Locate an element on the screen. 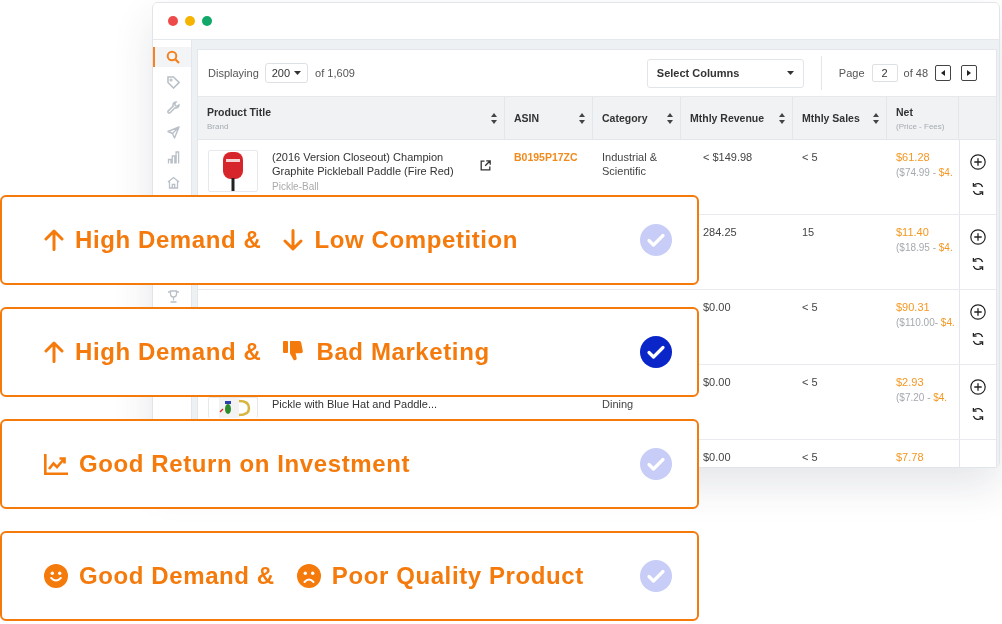 The image size is (1002, 624). arrow-down-icon is located at coordinates (293, 240).